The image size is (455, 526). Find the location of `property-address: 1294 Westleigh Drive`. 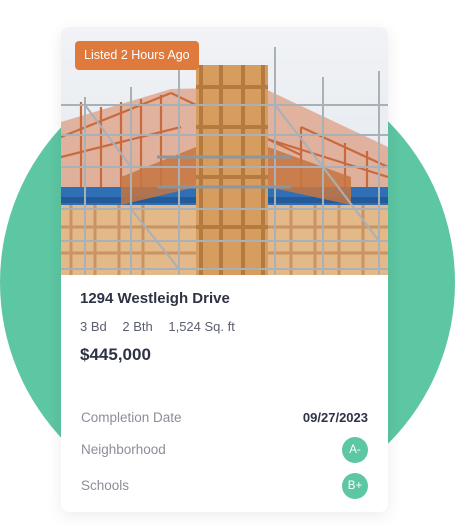

property-address: 1294 Westleigh Drive is located at coordinates (155, 298).